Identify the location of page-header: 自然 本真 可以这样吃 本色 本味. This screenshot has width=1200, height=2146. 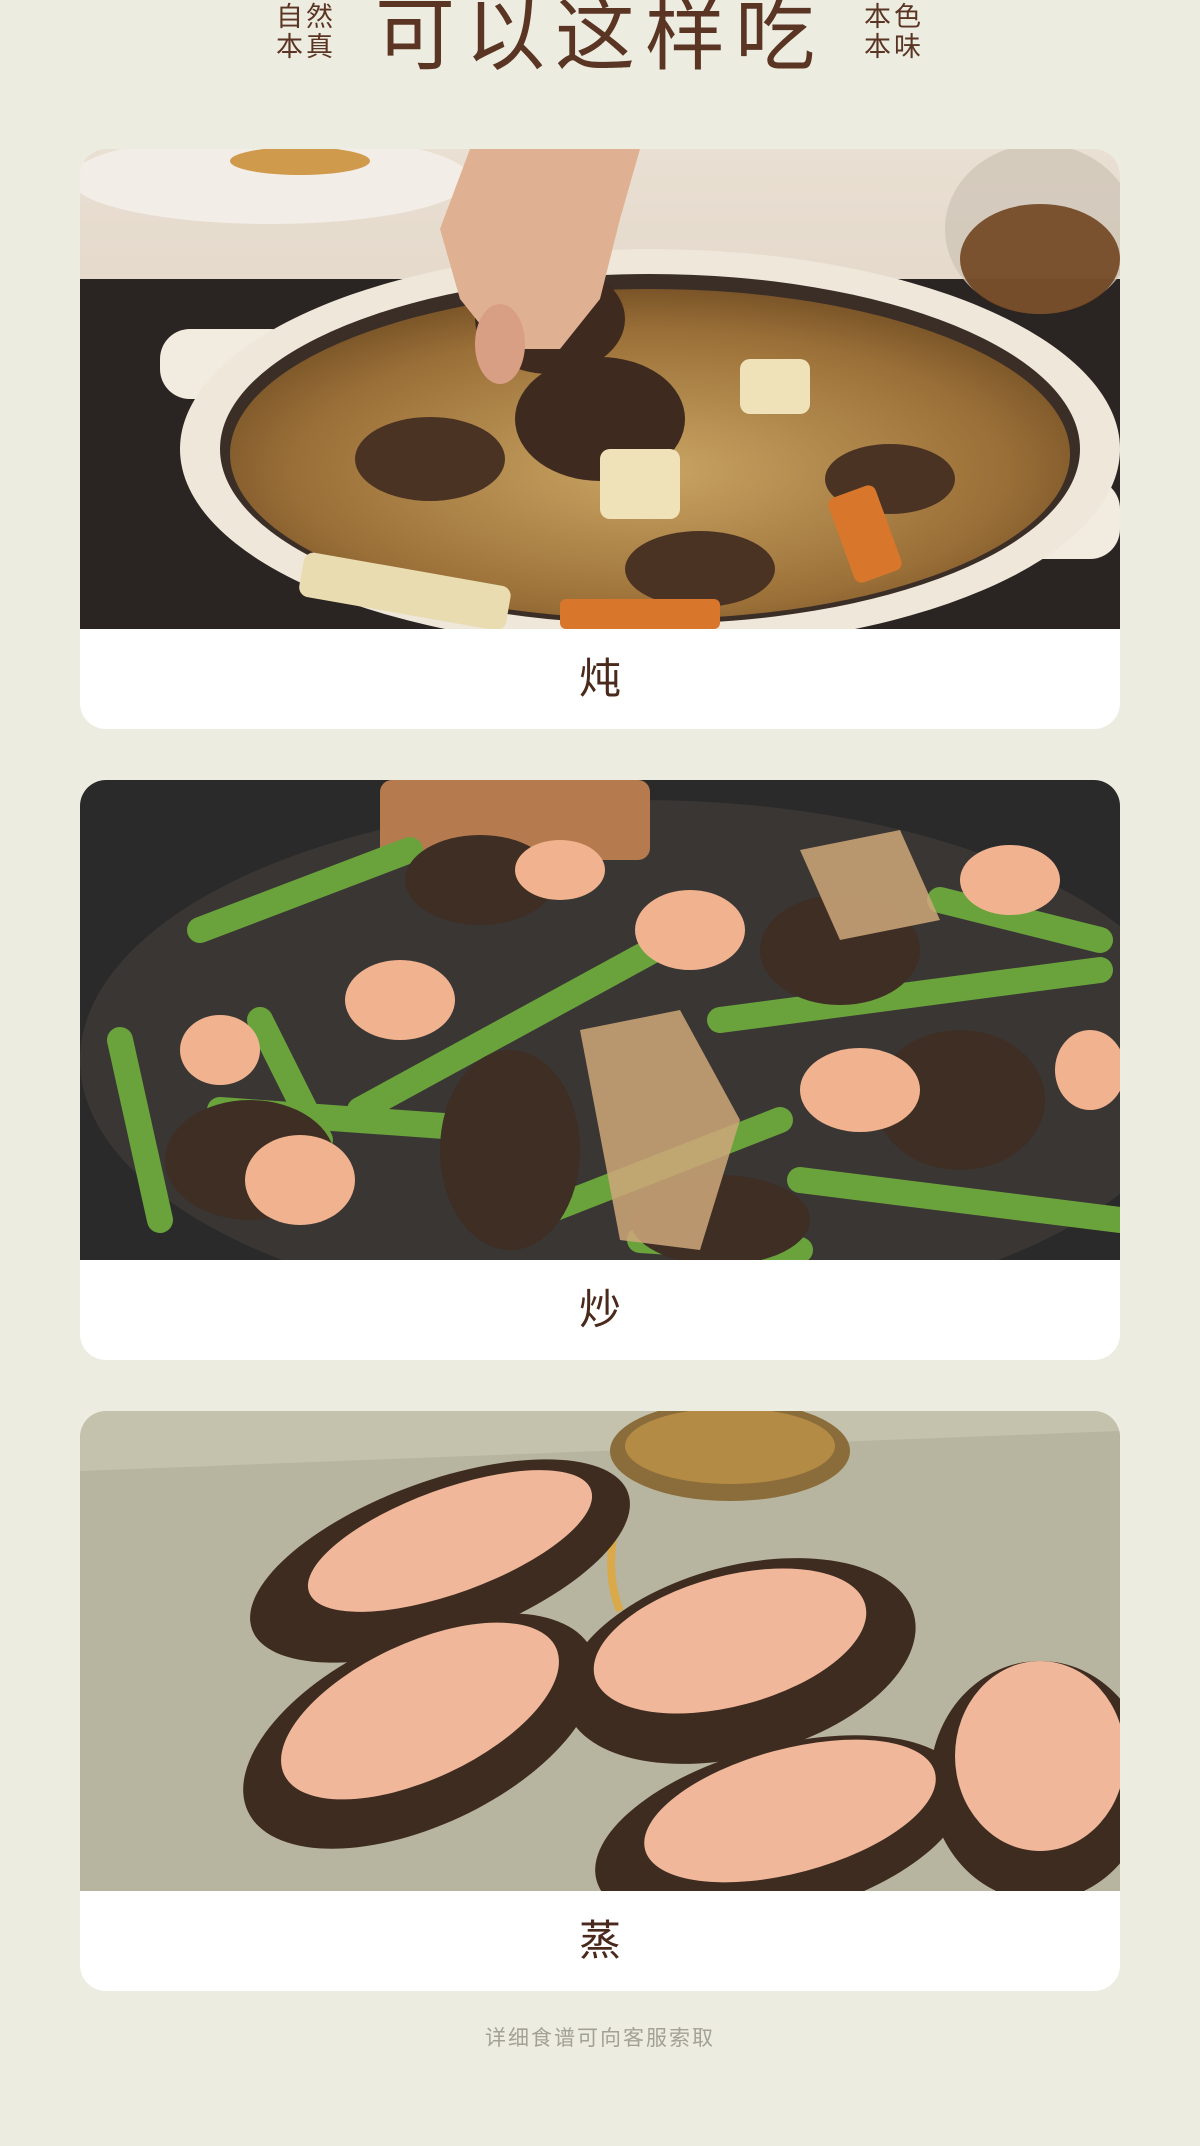
(600, 50).